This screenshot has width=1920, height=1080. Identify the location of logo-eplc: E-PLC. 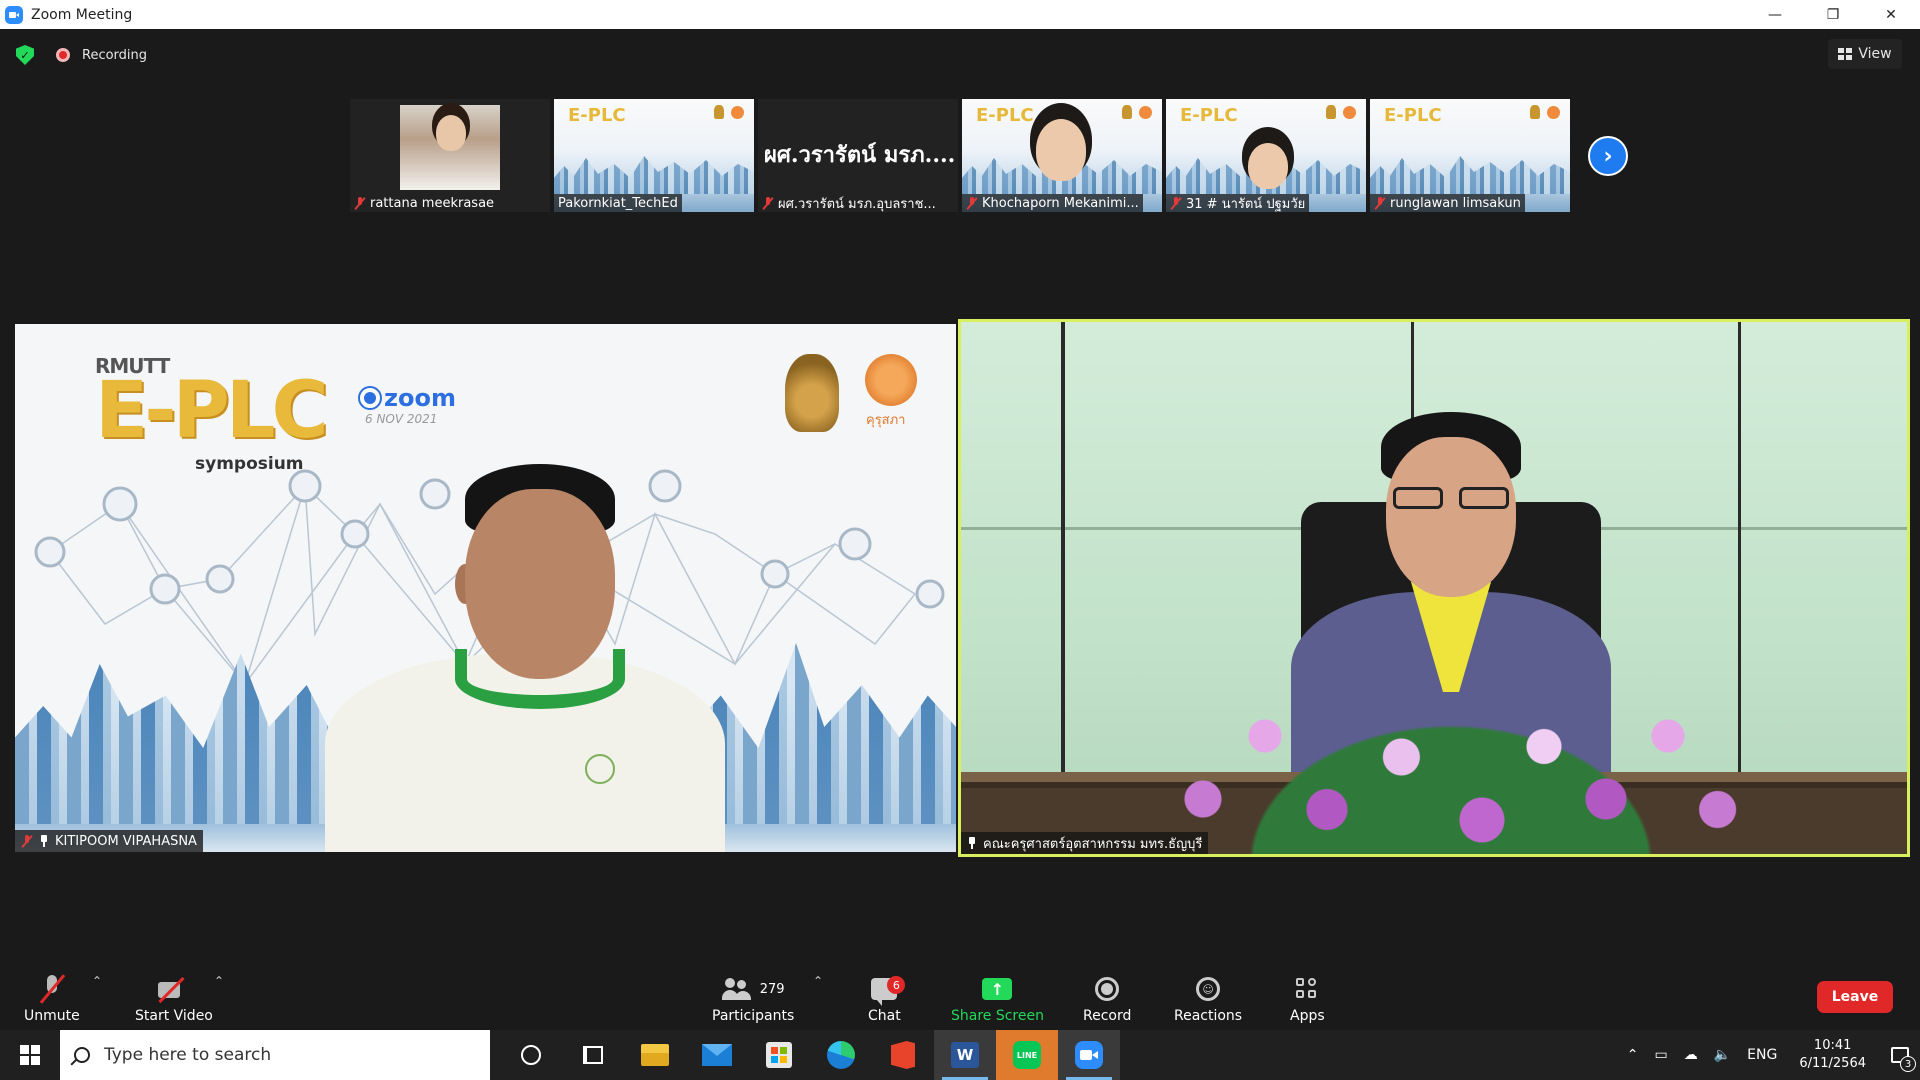
(212, 411).